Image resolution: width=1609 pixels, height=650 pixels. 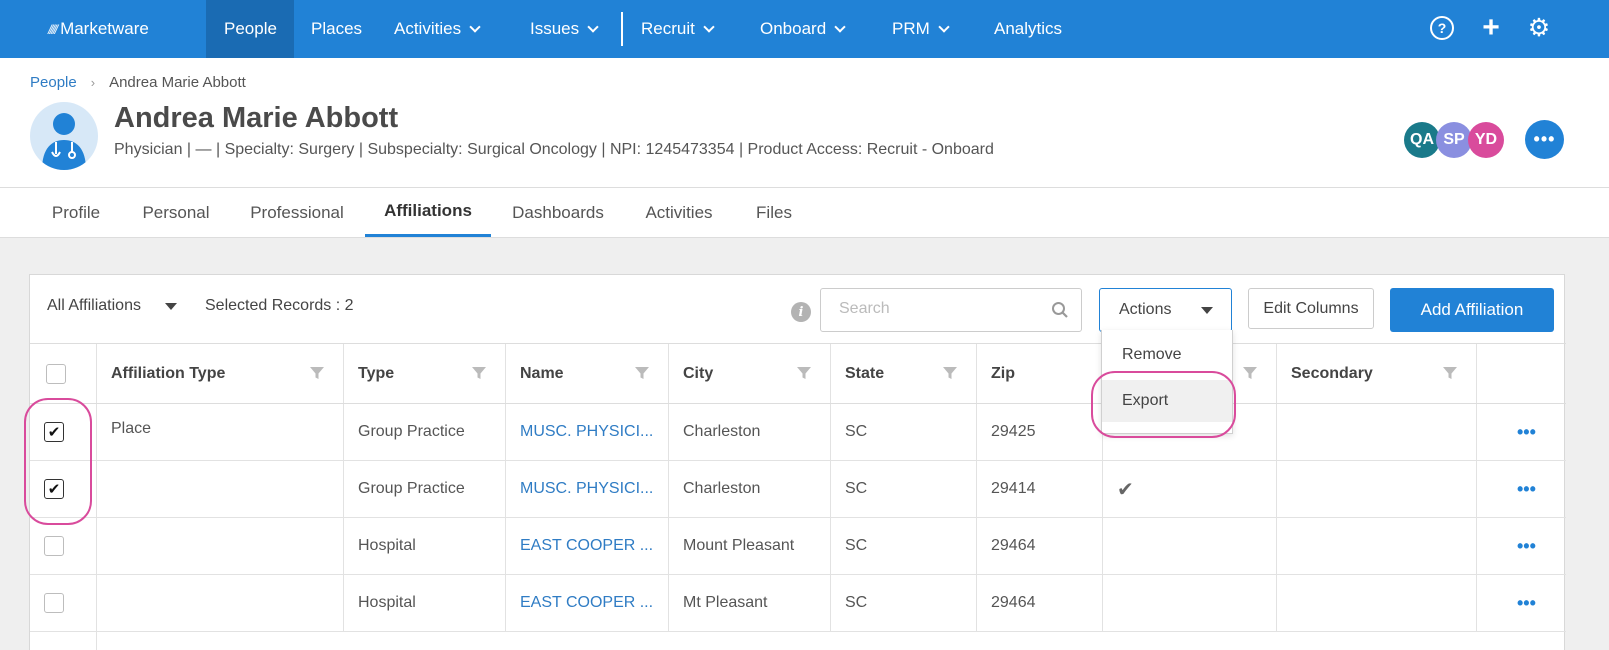 I want to click on breadcrumb: People › Andrea Marie Abbott, so click(x=138, y=82).